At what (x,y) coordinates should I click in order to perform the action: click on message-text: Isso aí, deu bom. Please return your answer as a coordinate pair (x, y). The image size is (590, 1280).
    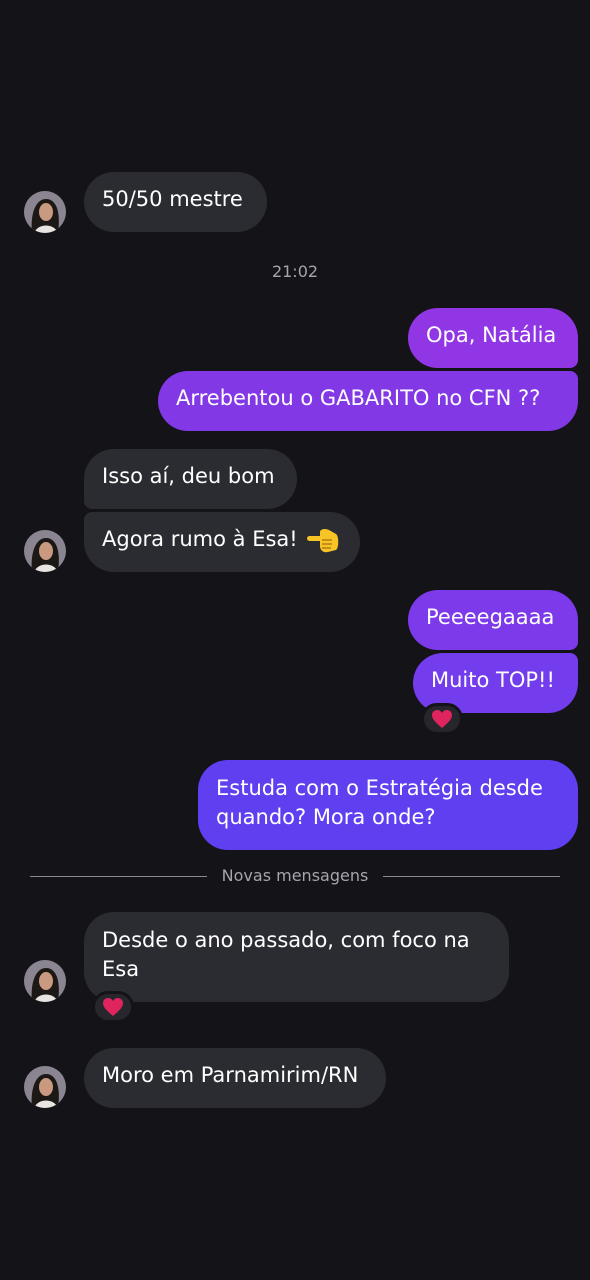
    Looking at the image, I should click on (188, 476).